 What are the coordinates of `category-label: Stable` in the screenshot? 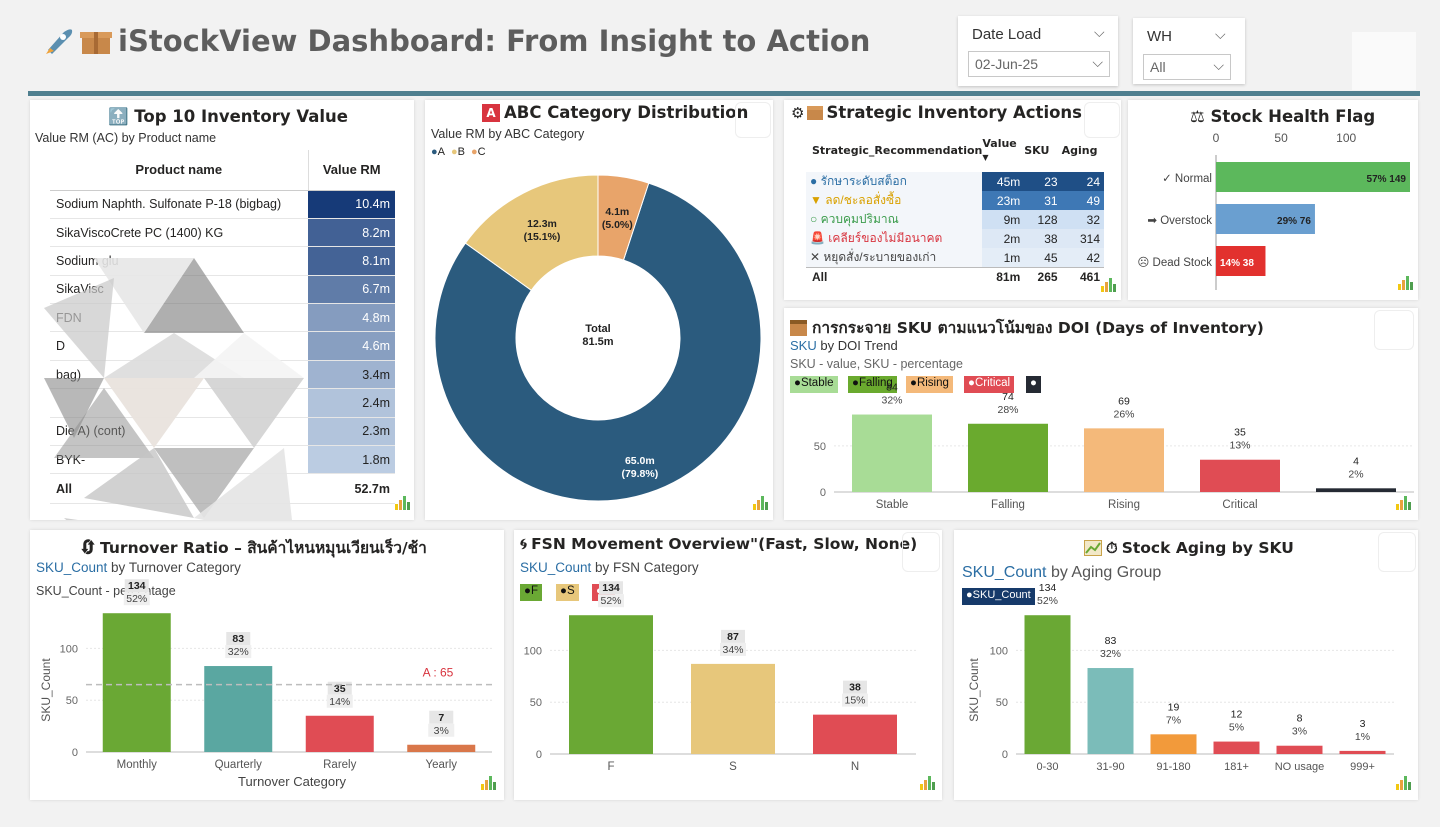 It's located at (892, 505).